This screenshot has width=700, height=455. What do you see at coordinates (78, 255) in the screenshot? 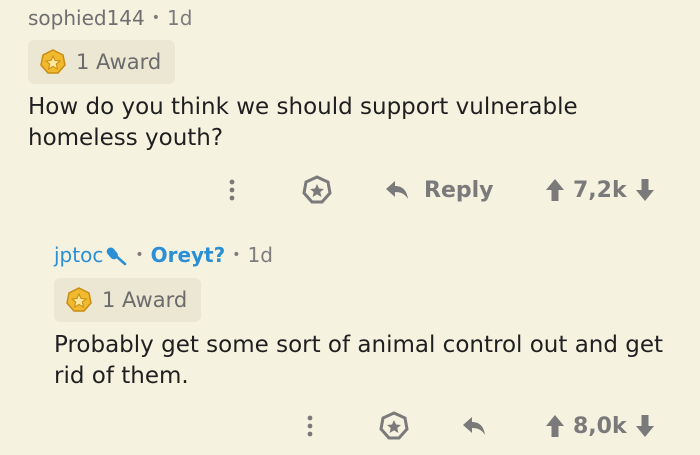
I see `comment-author: jptoc` at bounding box center [78, 255].